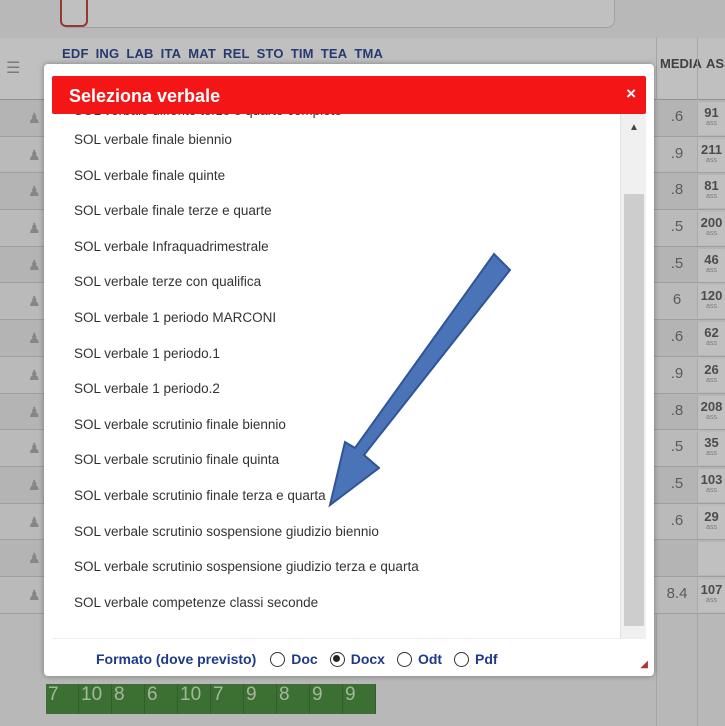 The height and width of the screenshot is (726, 725). What do you see at coordinates (336, 318) in the screenshot?
I see `report-list-item: SOL verbale 1 periodo MARCONI` at bounding box center [336, 318].